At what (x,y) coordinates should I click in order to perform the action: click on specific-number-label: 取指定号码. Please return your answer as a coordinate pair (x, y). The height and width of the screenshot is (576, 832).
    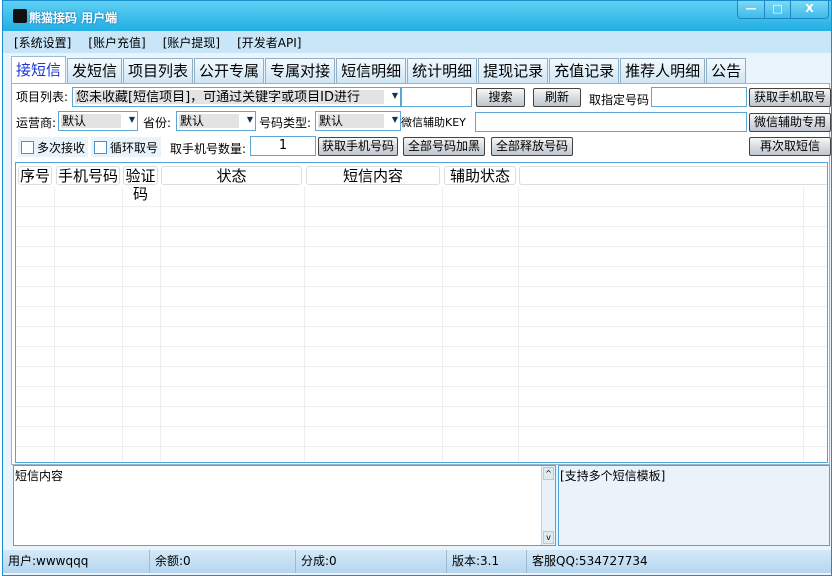
    Looking at the image, I should click on (619, 100).